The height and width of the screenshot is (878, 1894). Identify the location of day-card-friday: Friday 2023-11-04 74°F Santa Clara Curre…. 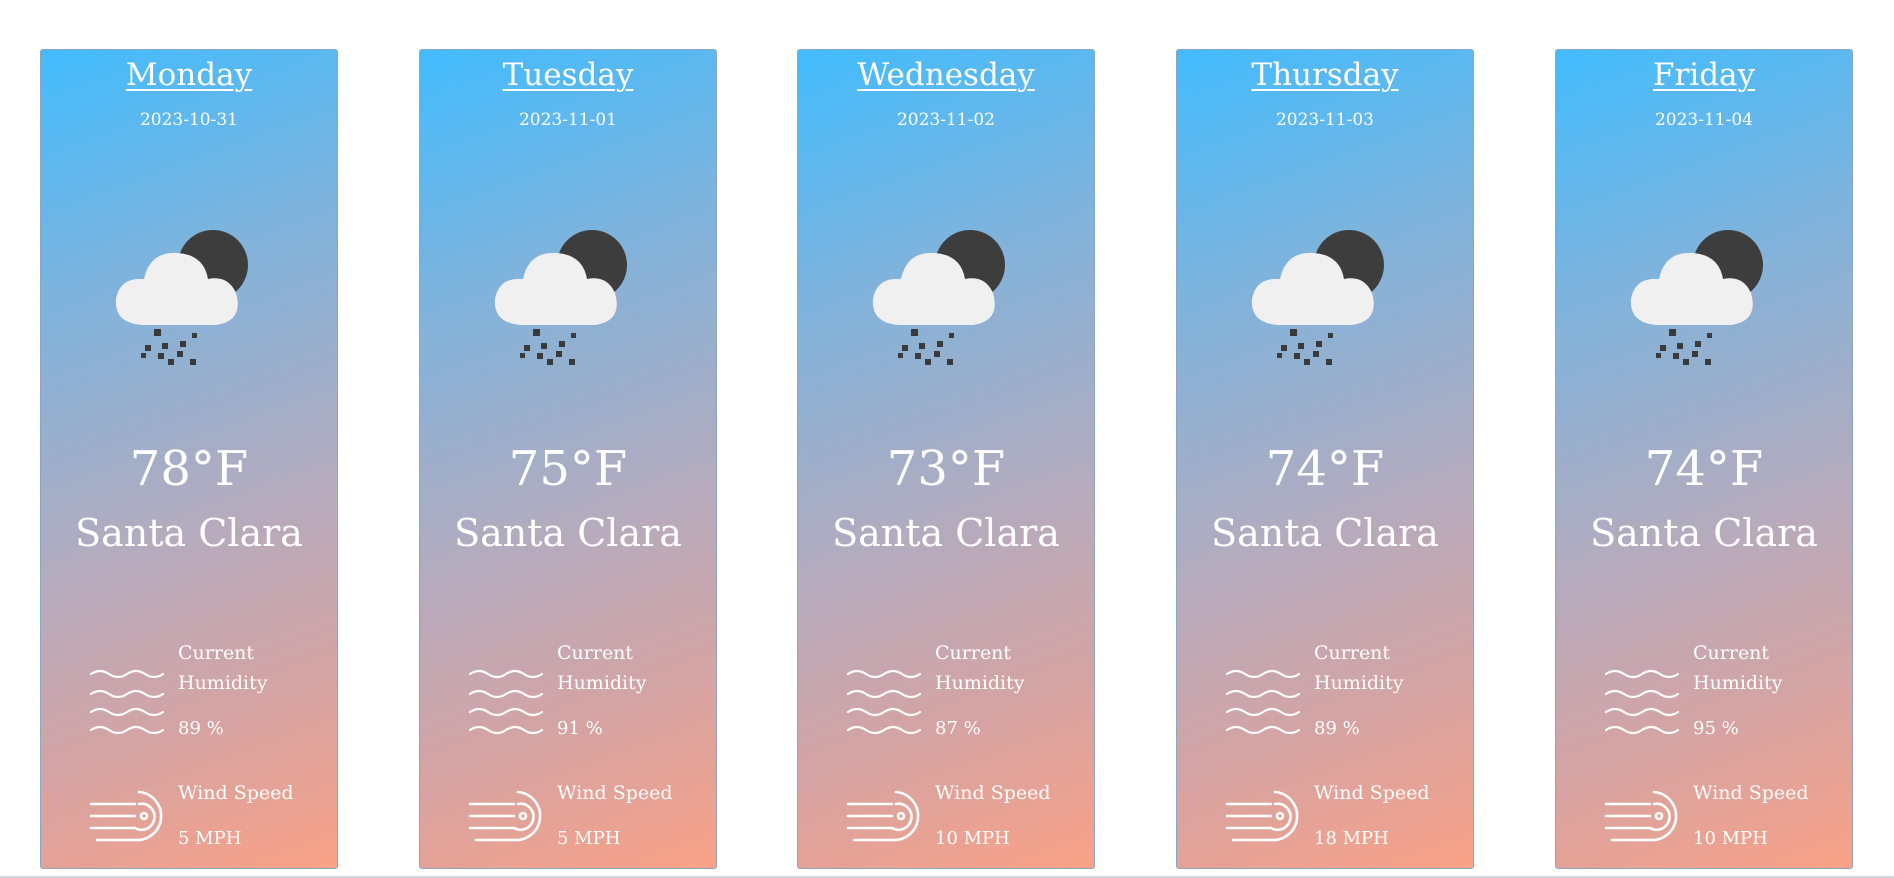
(1704, 459).